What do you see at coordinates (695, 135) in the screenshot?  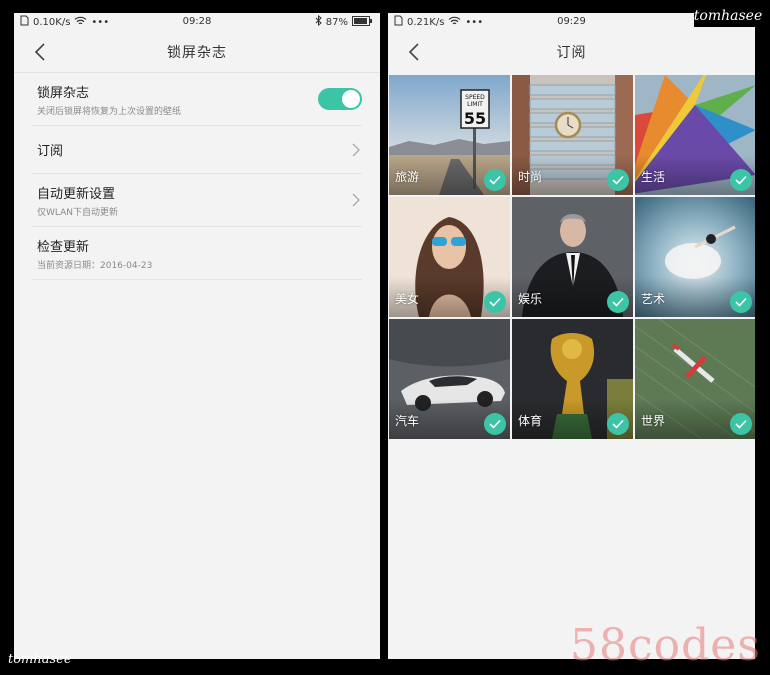 I see `category-tile-life: 生活` at bounding box center [695, 135].